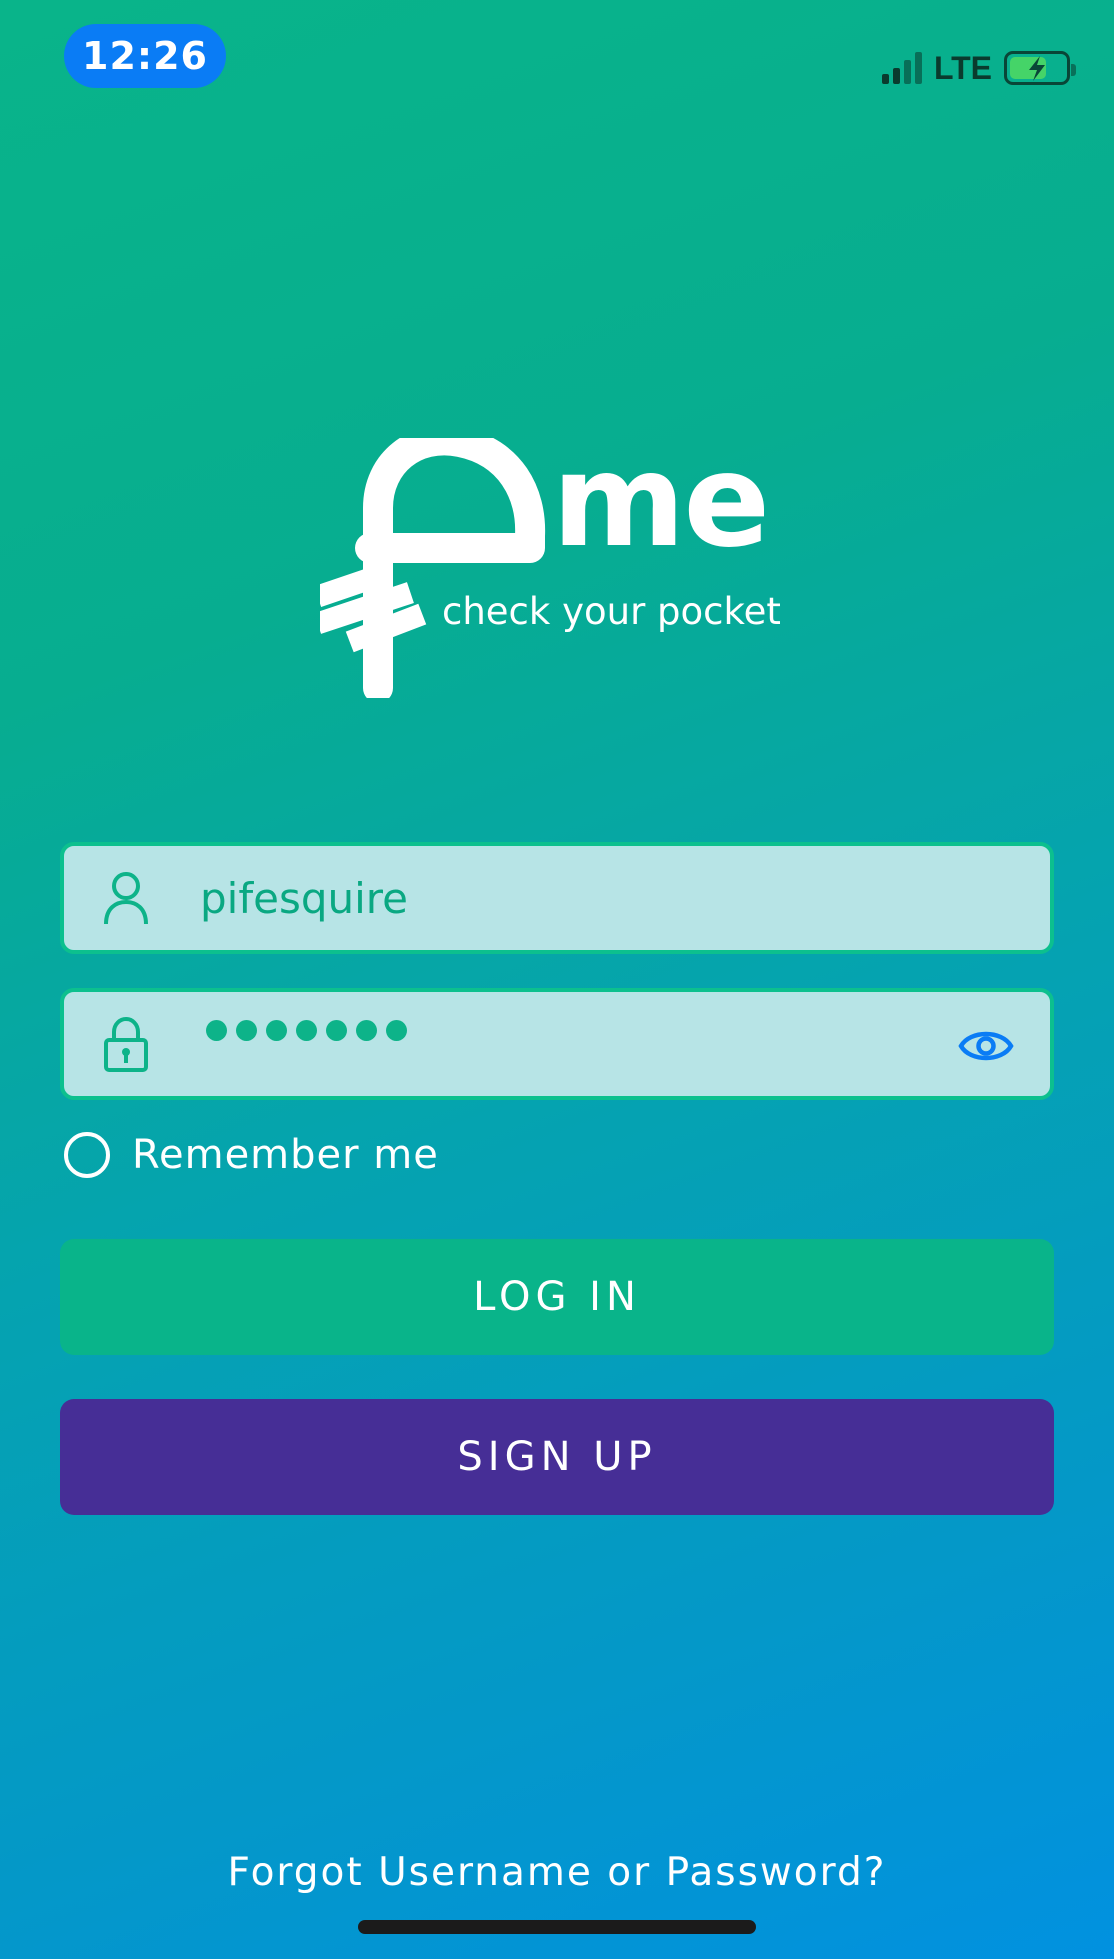  I want to click on password-masked-value, so click(306, 1030).